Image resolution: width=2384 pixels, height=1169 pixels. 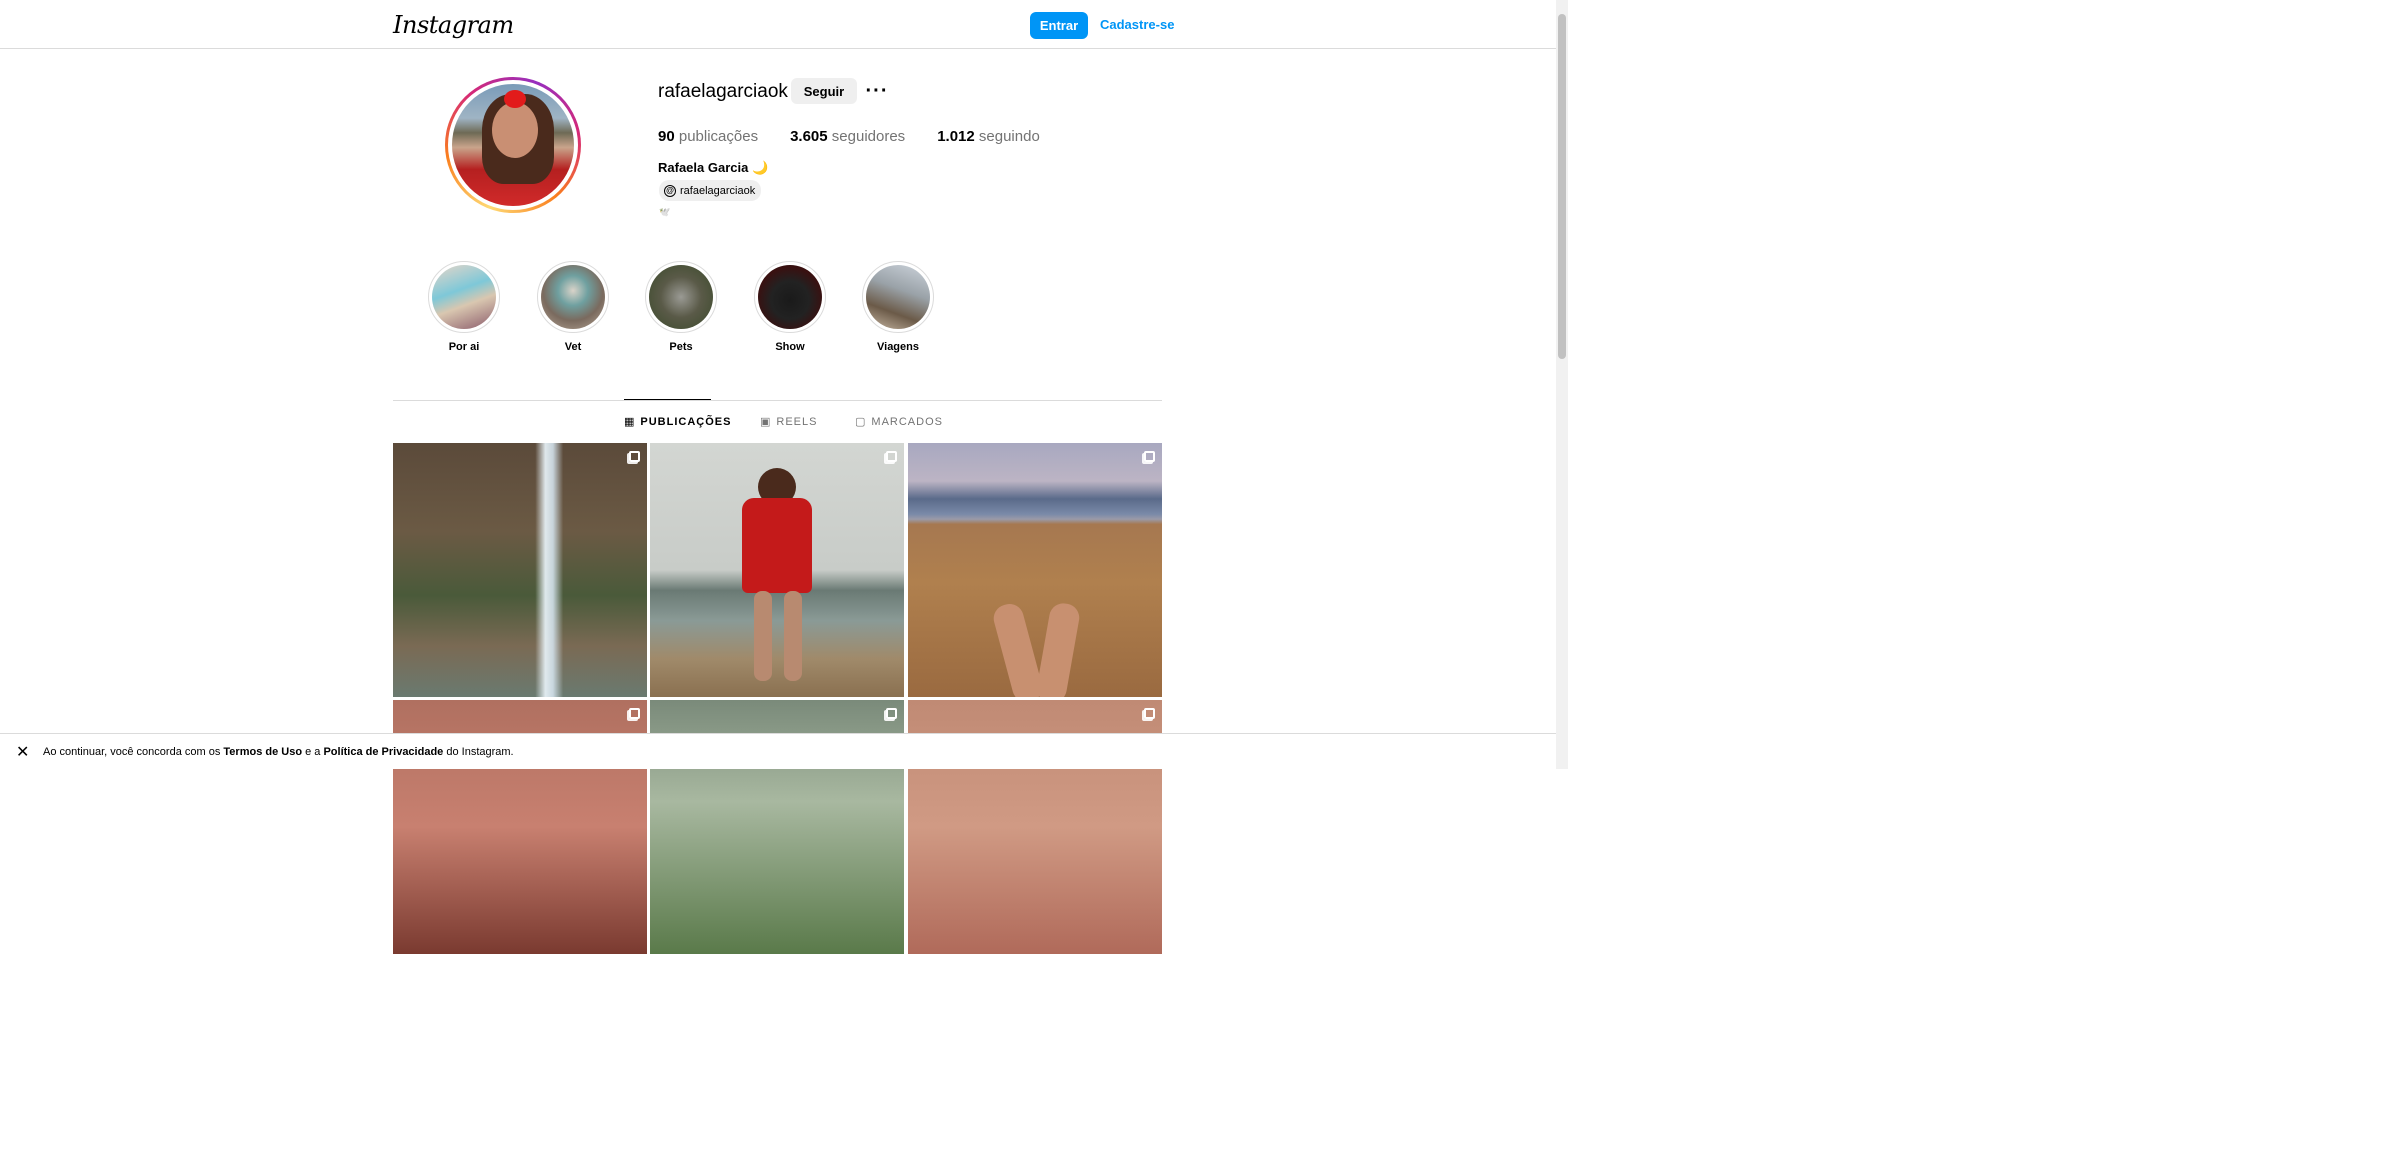 I want to click on highlight-pets: Pets, so click(x=681, y=307).